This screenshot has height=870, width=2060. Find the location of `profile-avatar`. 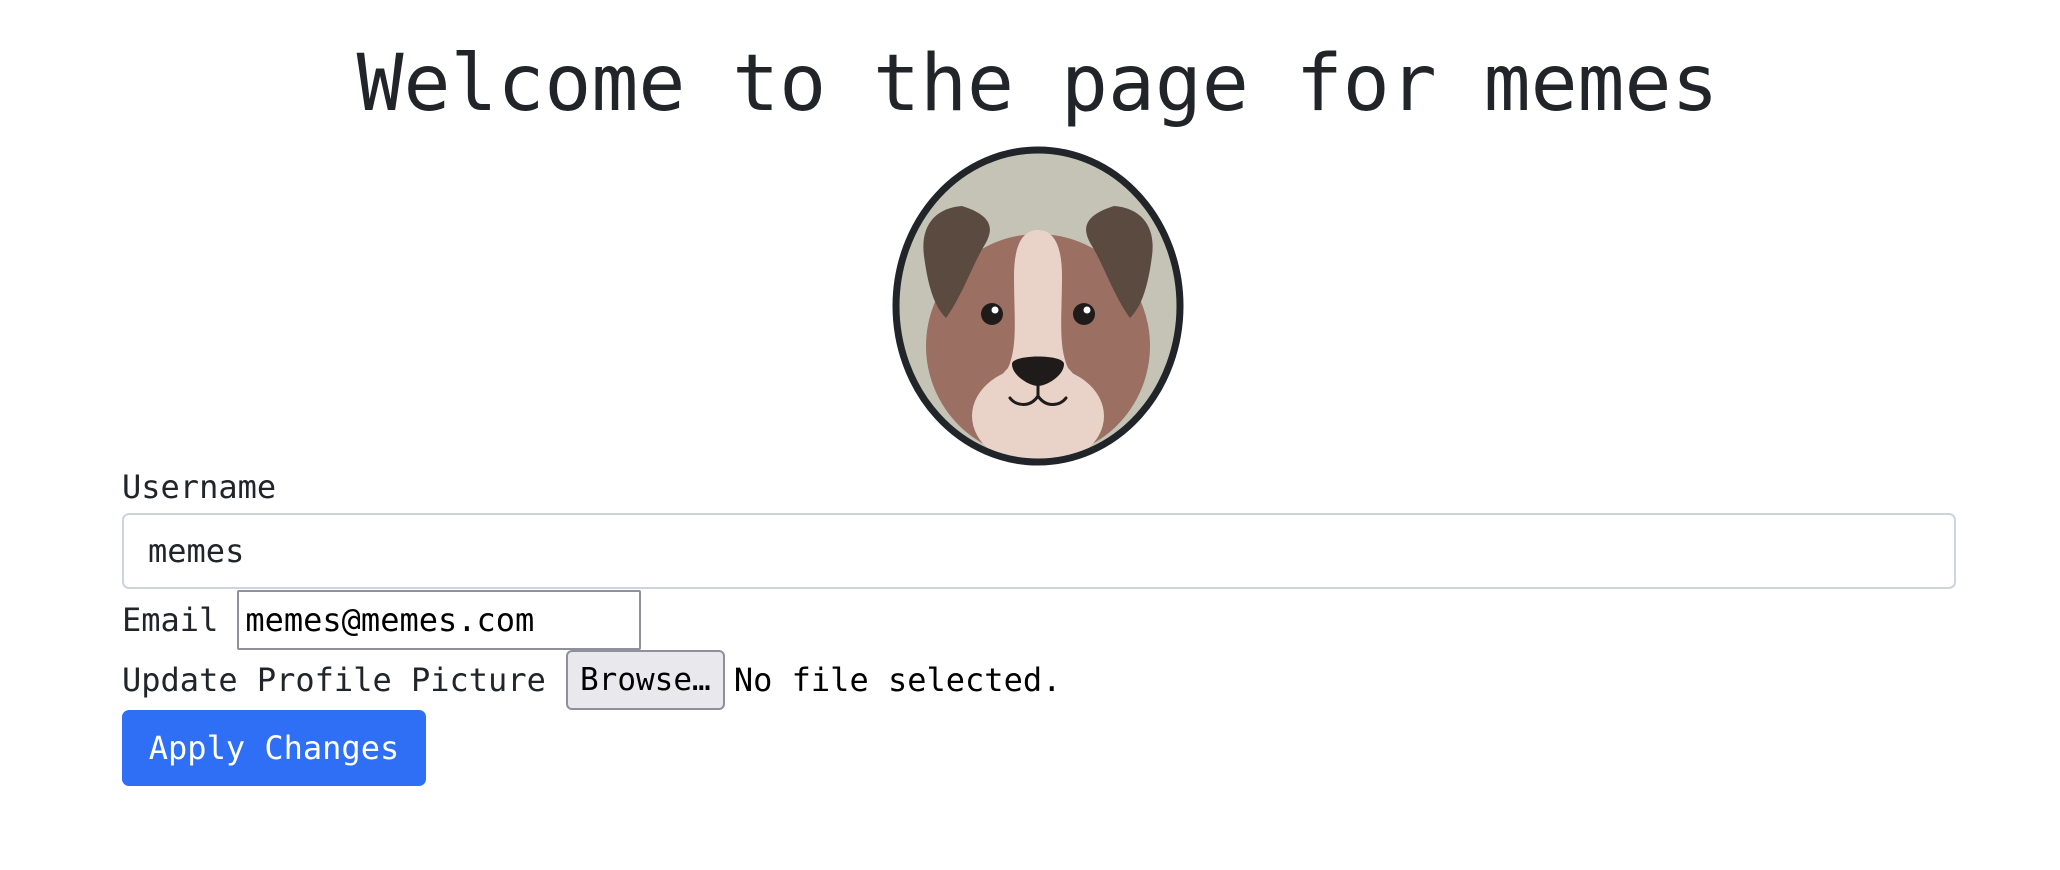

profile-avatar is located at coordinates (1038, 306).